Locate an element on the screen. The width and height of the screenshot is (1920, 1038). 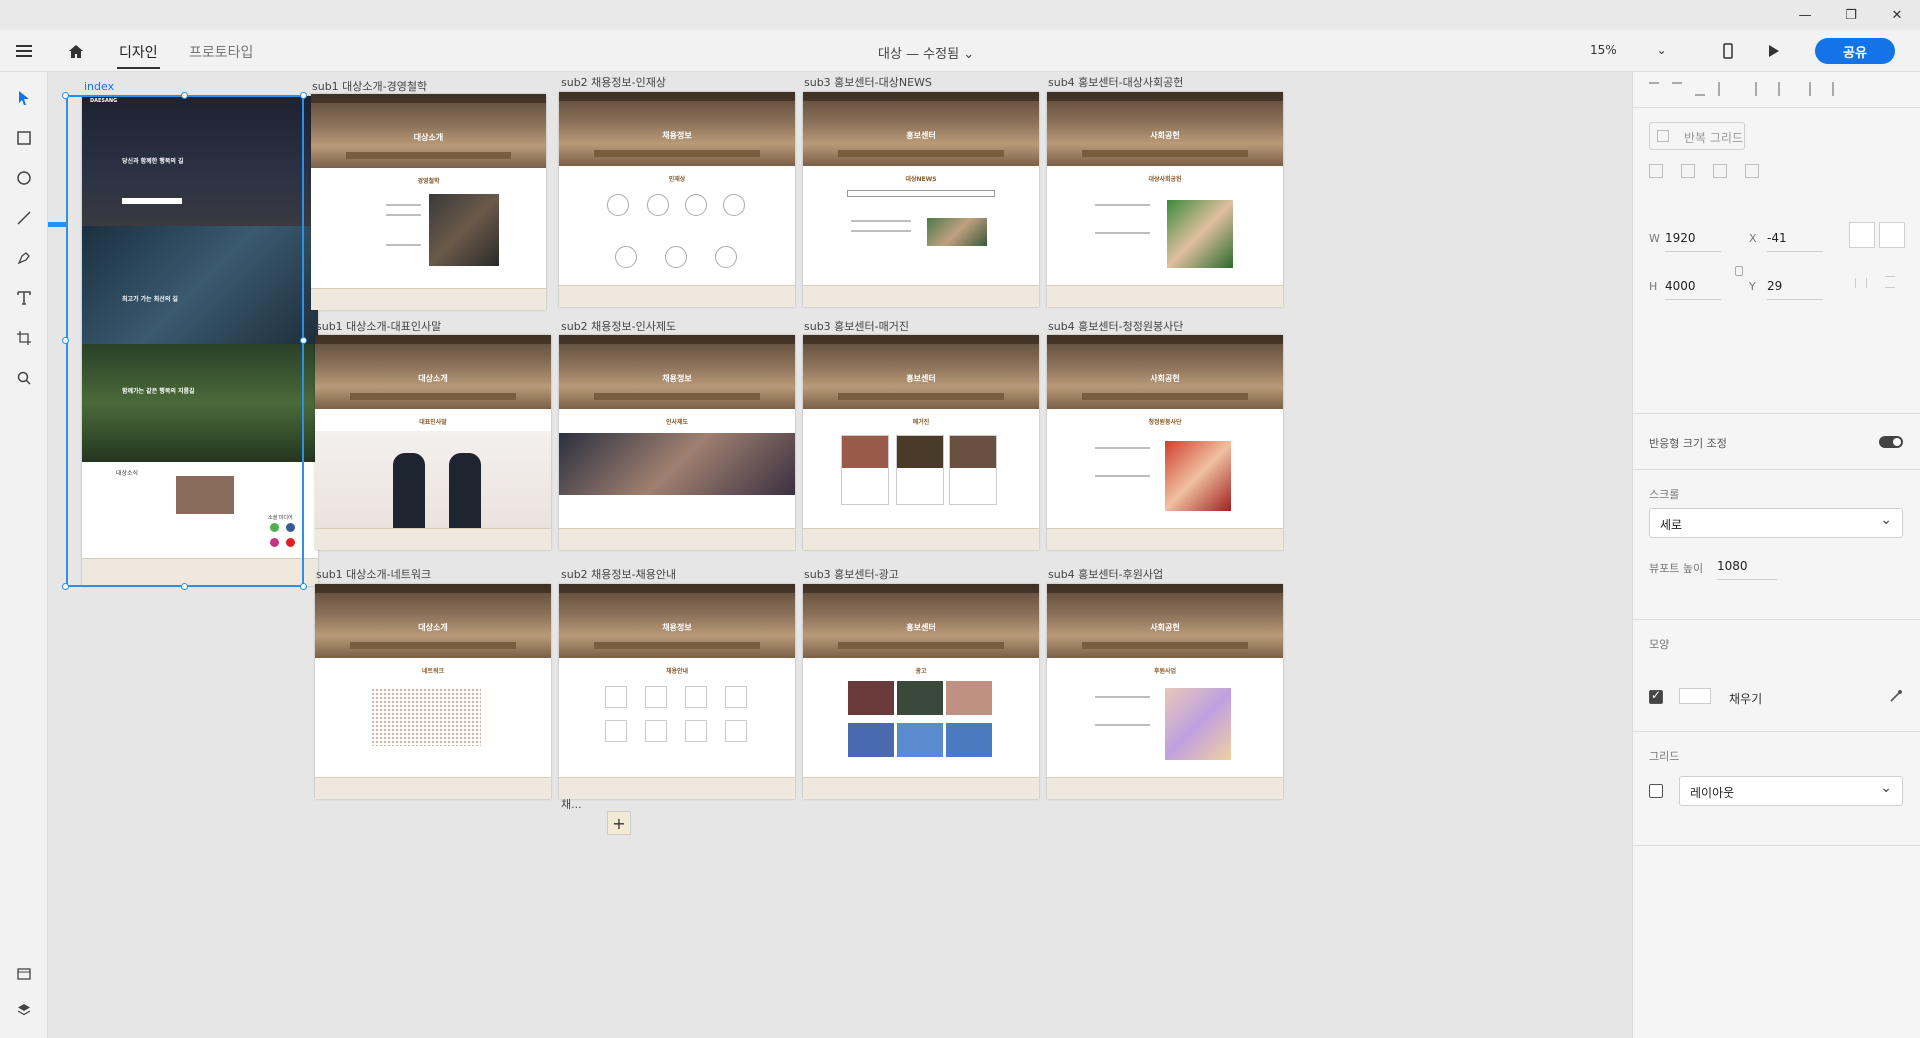
height-input: 4000 is located at coordinates (1693, 287).